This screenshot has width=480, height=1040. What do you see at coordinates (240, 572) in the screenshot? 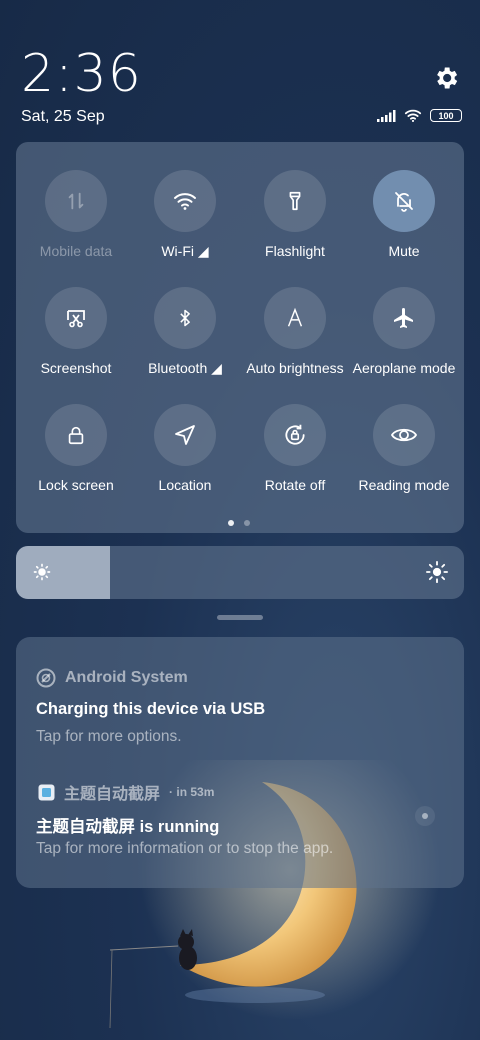
I see `brightness-slider` at bounding box center [240, 572].